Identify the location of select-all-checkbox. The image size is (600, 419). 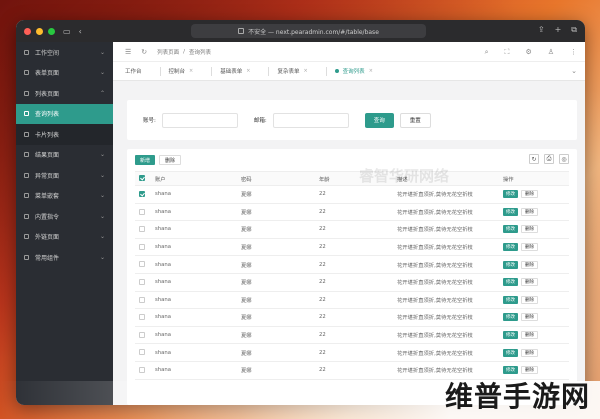
(142, 178).